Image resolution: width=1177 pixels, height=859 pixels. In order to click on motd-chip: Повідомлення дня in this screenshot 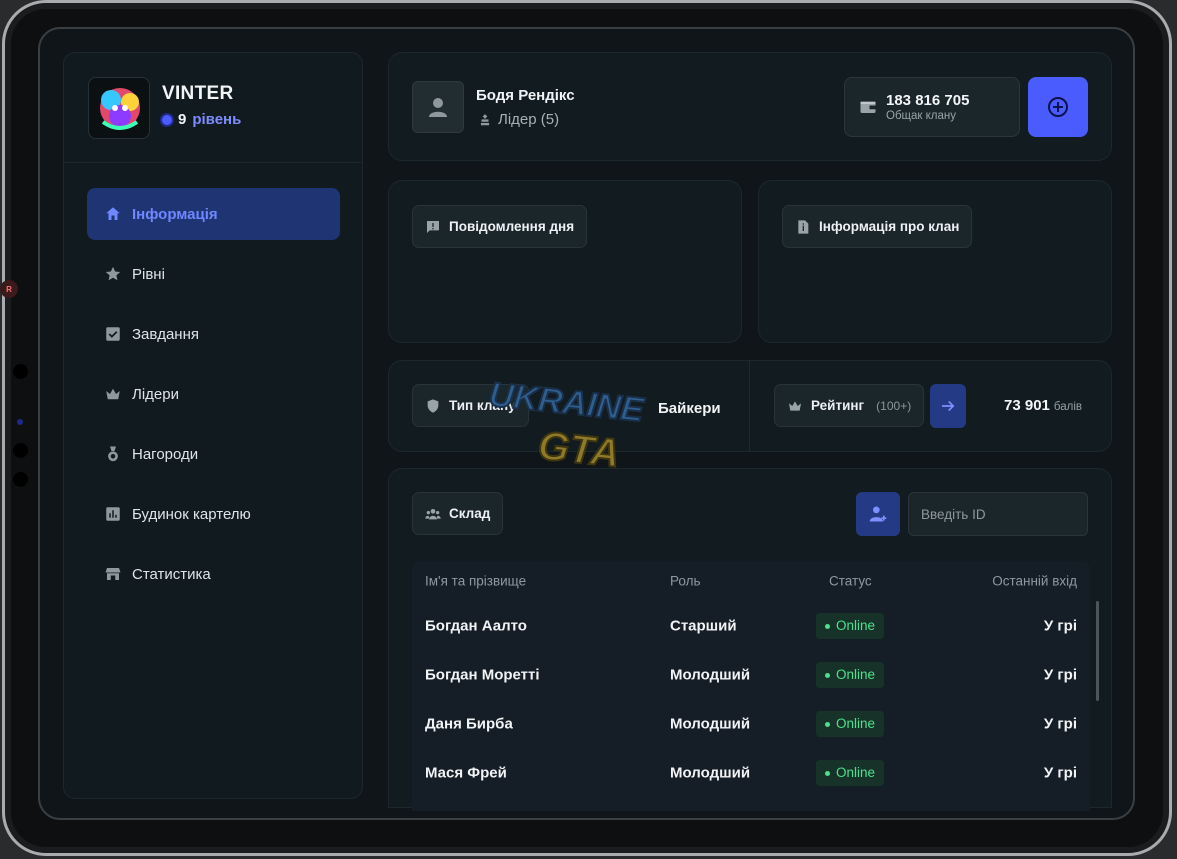, I will do `click(500, 226)`.